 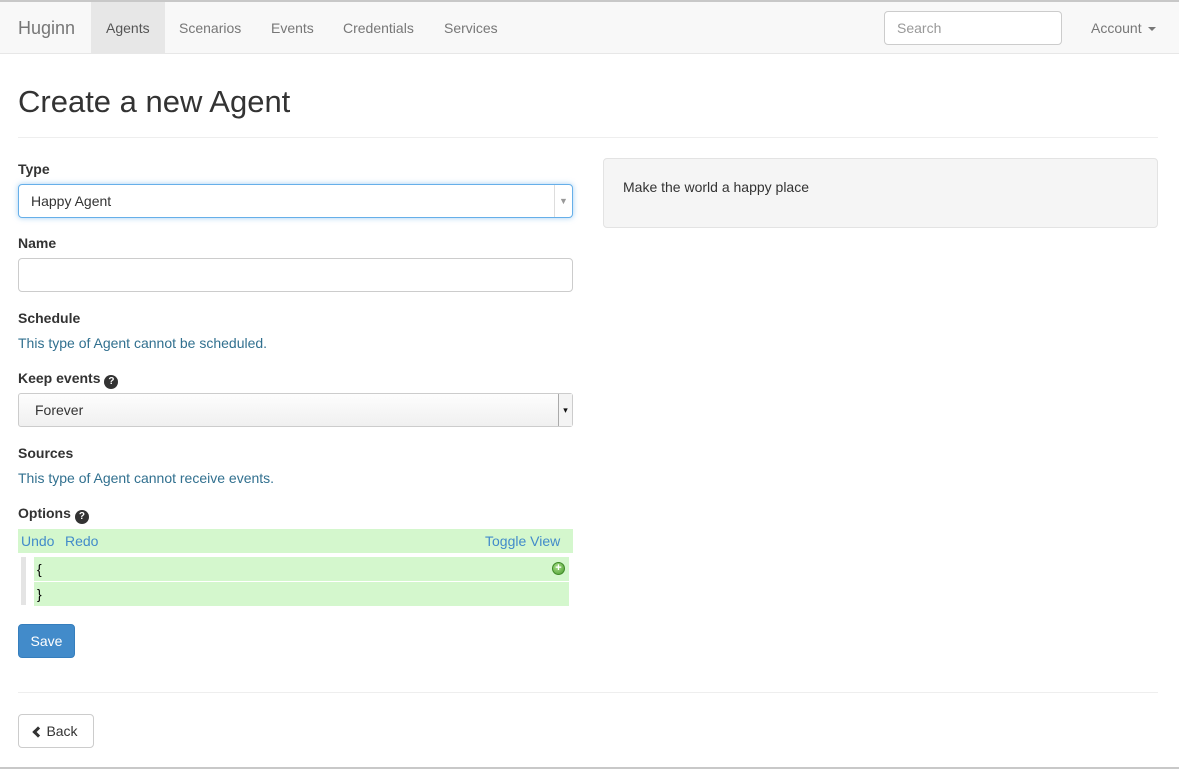 What do you see at coordinates (588, 137) in the screenshot?
I see `header-divider` at bounding box center [588, 137].